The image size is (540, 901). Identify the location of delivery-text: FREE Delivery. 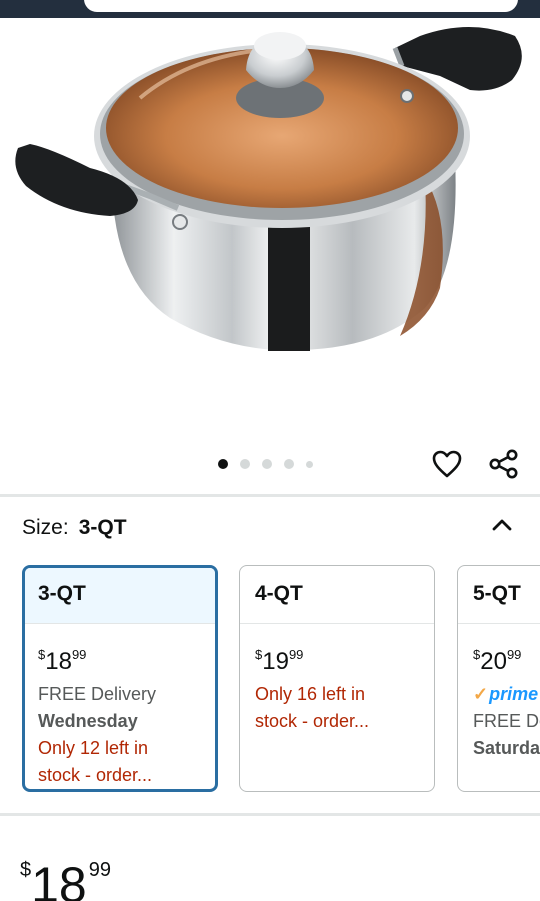
(97, 694).